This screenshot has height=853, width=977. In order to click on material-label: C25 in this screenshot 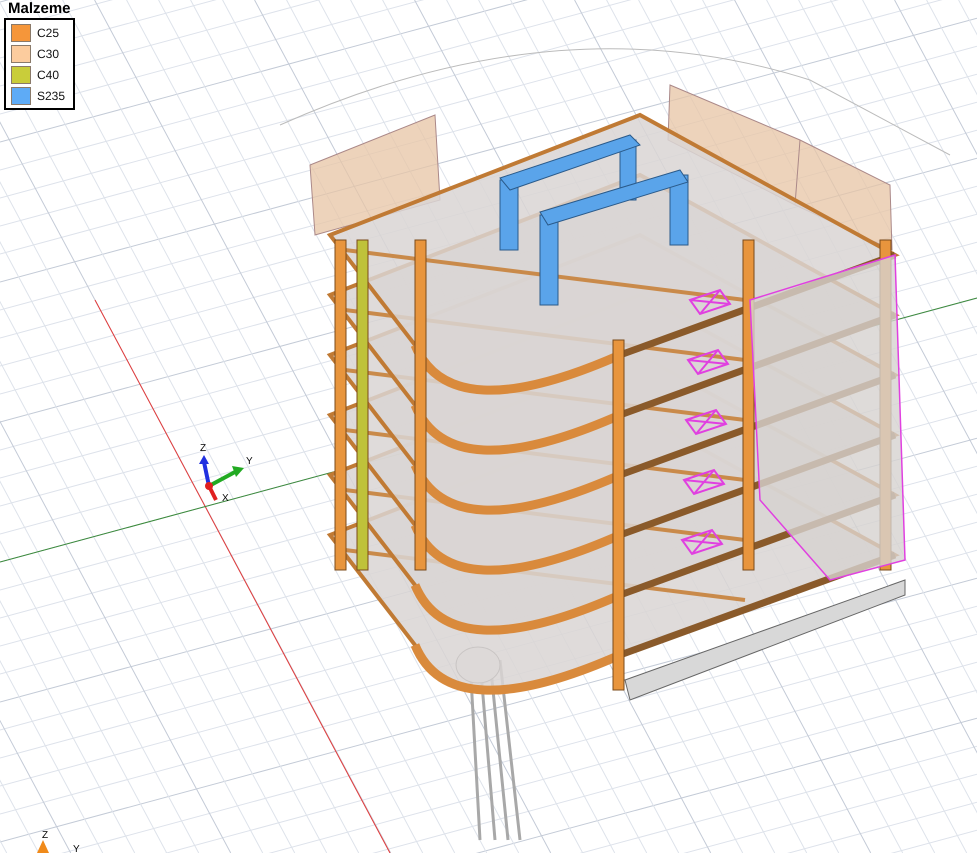, I will do `click(48, 33)`.